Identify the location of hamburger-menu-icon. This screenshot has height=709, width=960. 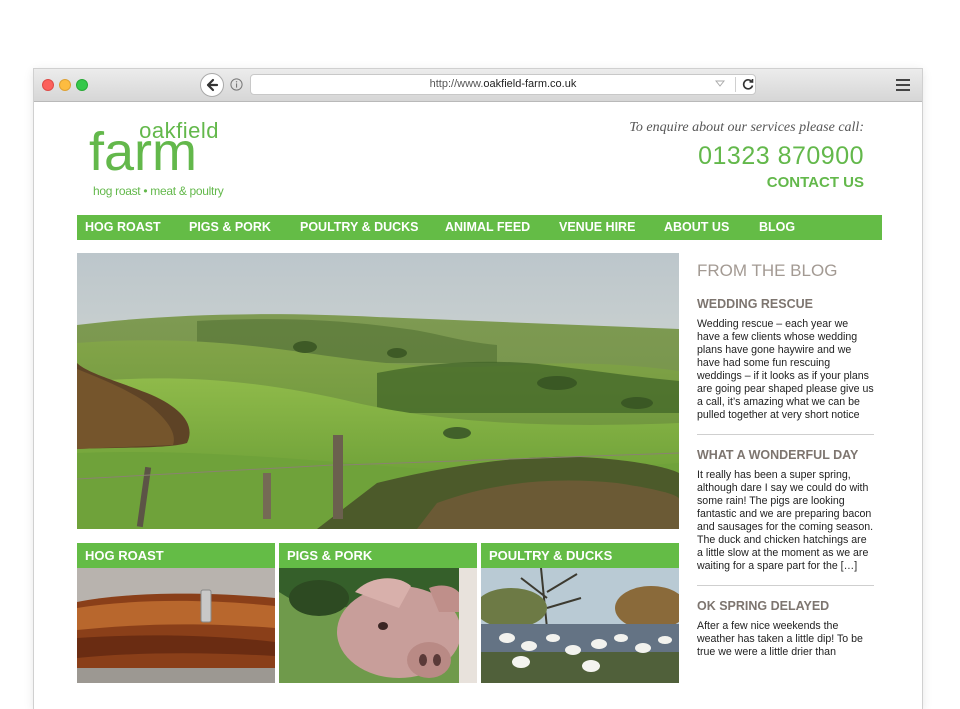
(903, 85).